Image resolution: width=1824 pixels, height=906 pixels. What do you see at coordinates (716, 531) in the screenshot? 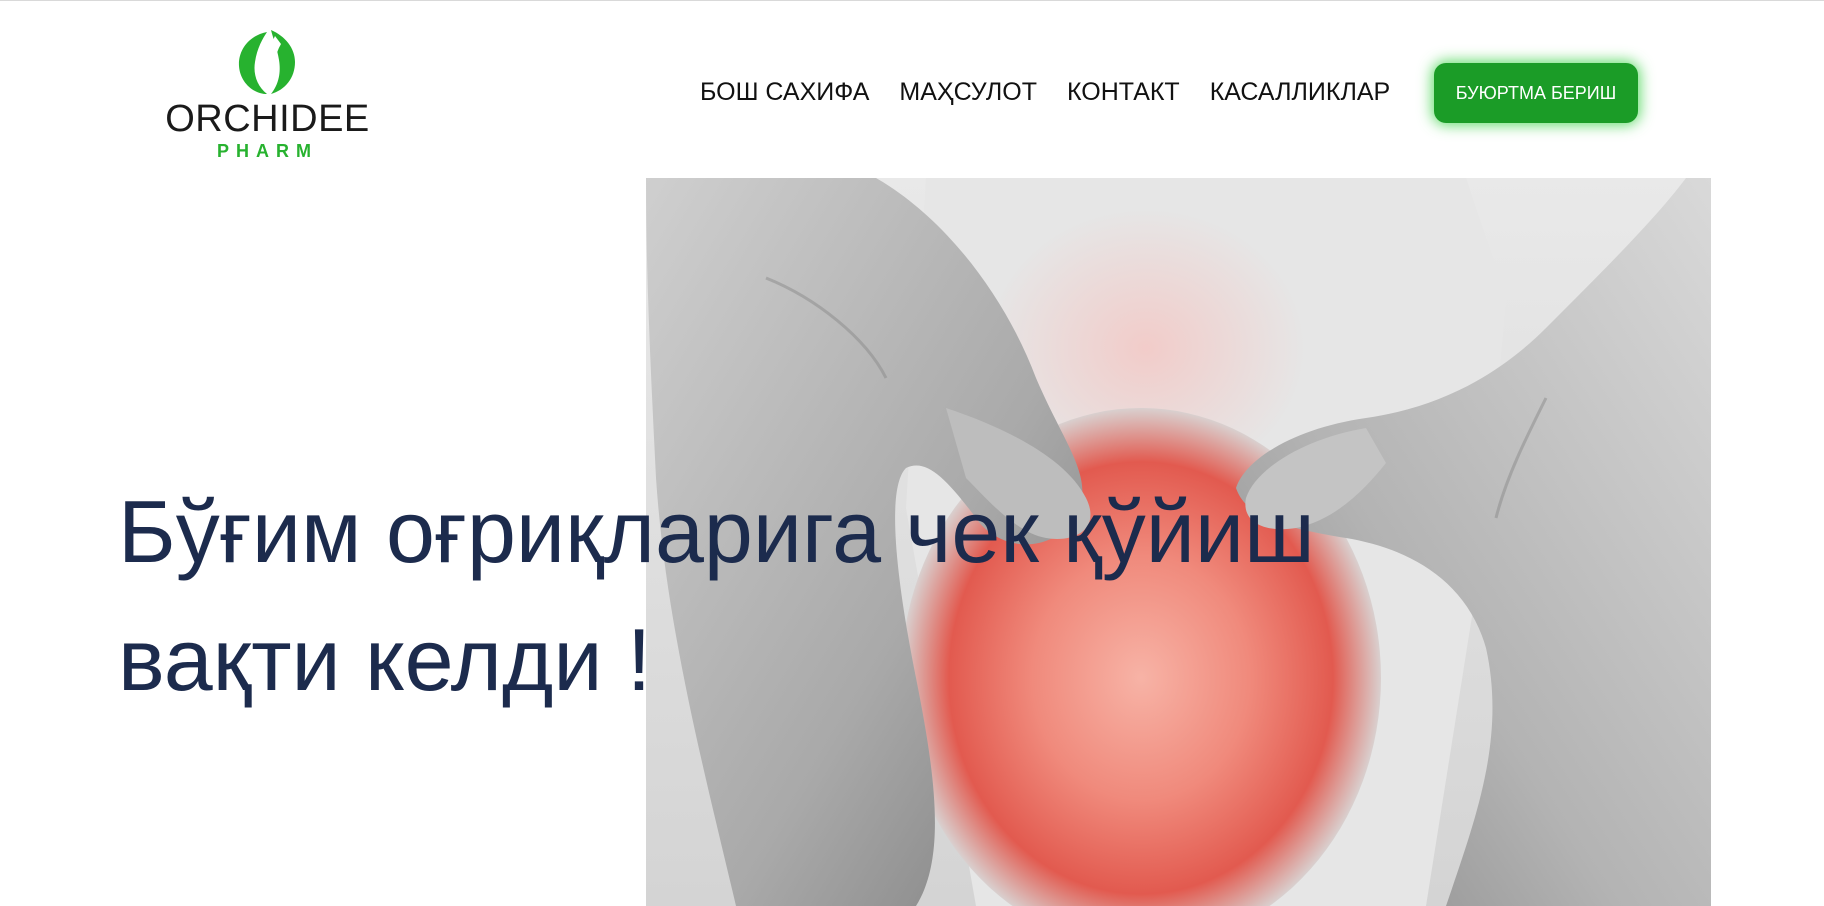
I see `hero-headline-line-1: Бўғим оғриқларига чек қўйиш` at bounding box center [716, 531].